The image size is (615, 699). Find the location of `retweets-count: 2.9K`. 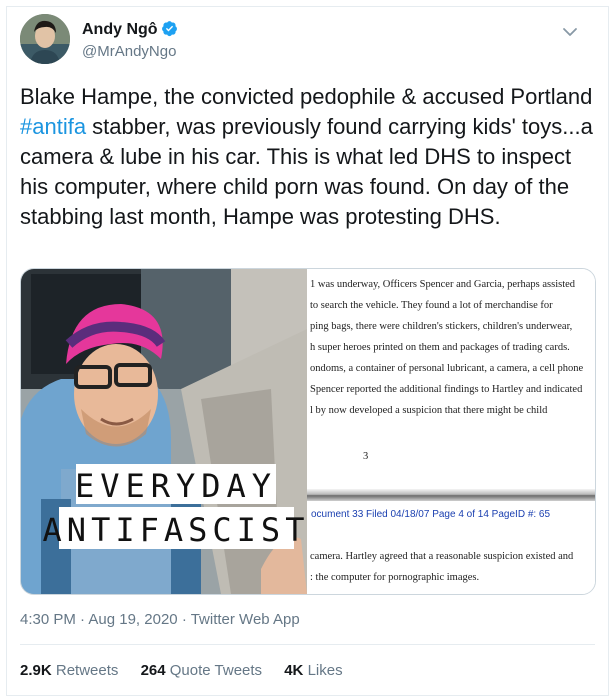

retweets-count: 2.9K is located at coordinates (36, 670).